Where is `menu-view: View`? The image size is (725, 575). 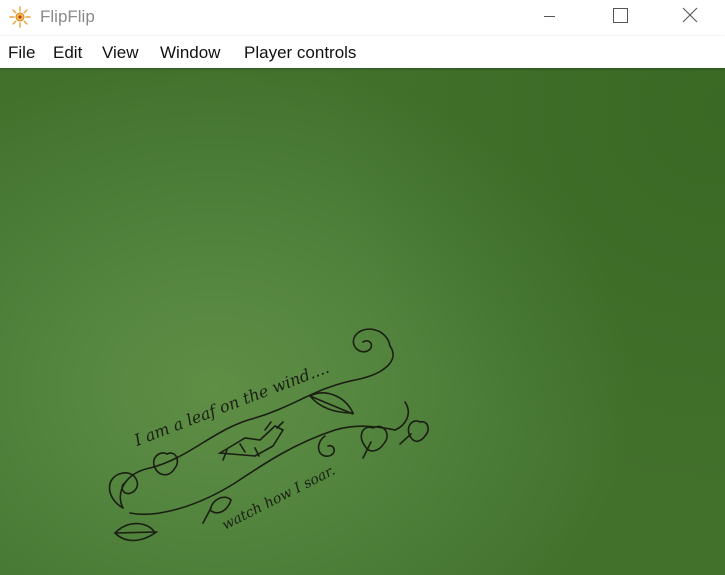
menu-view: View is located at coordinates (120, 53).